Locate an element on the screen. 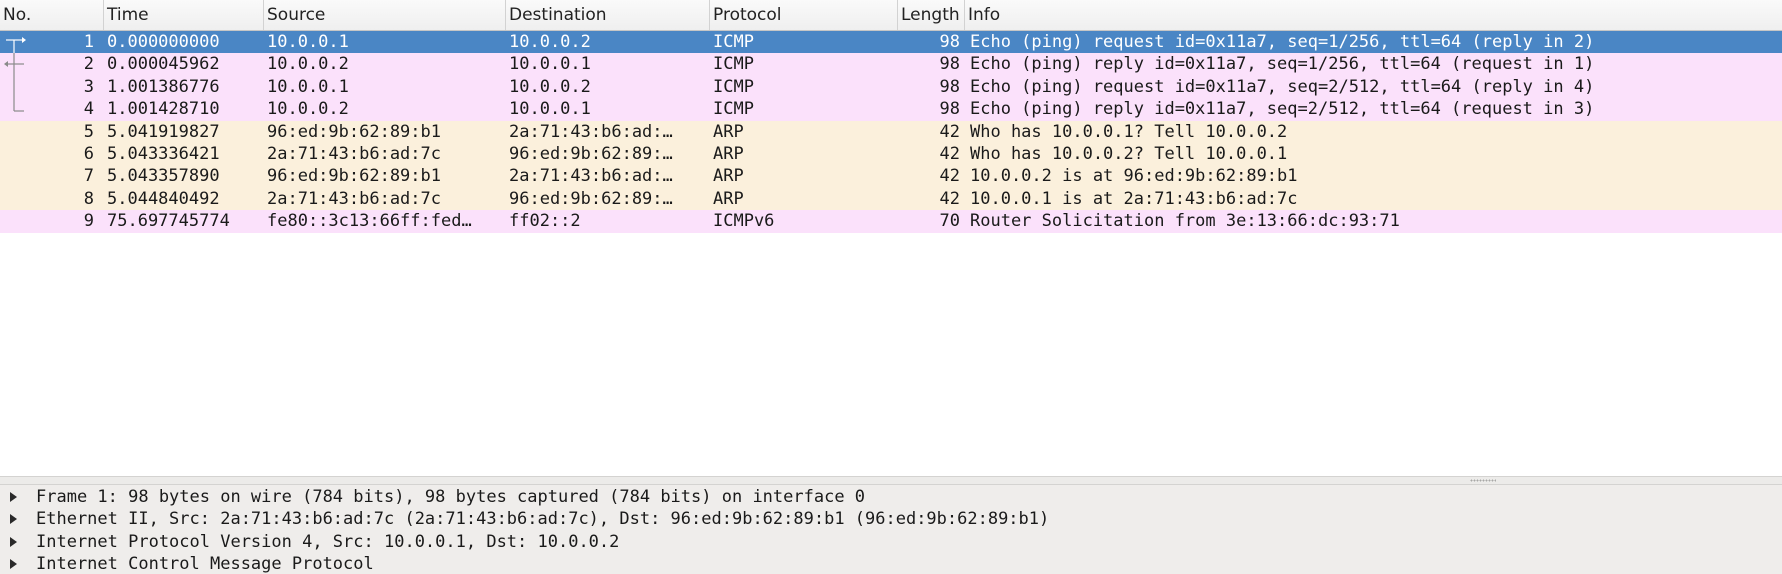  packet-number: 6 is located at coordinates (88, 153).